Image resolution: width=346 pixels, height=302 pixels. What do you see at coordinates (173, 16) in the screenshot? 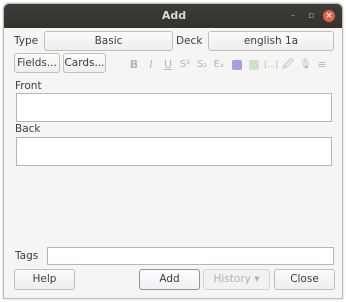
I see `title-bar: Add – ▫ ×` at bounding box center [173, 16].